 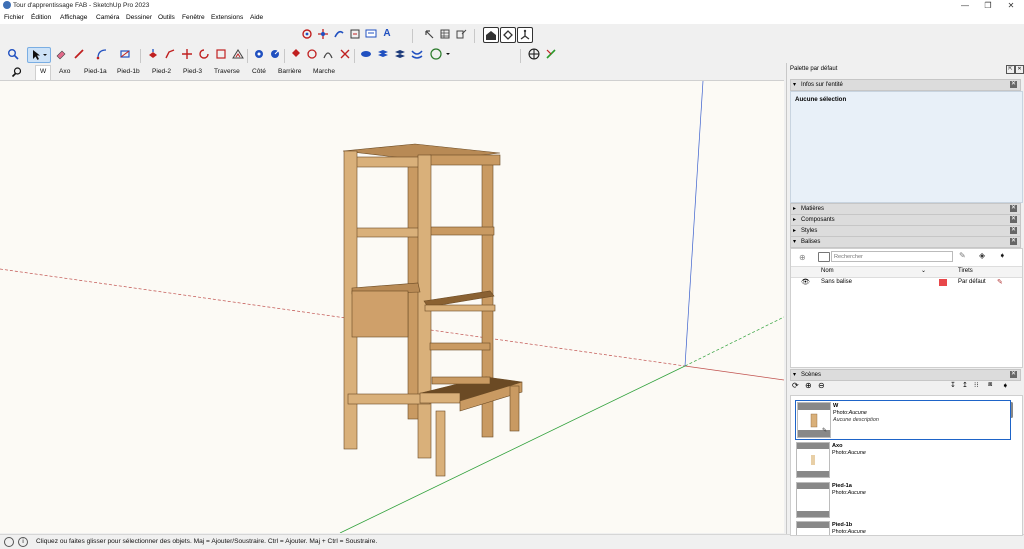 What do you see at coordinates (534, 54) in the screenshot?
I see `axes-tool-icon` at bounding box center [534, 54].